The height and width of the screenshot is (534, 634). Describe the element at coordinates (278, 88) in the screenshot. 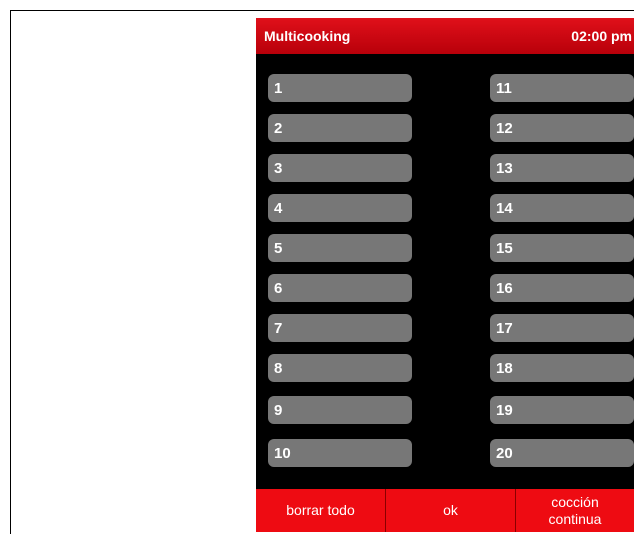

I see `slot-label: 1` at that location.